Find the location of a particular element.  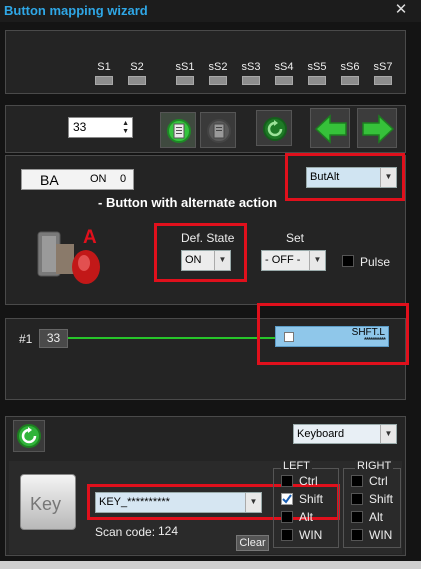

shift-slot-label: S2 is located at coordinates (137, 67).